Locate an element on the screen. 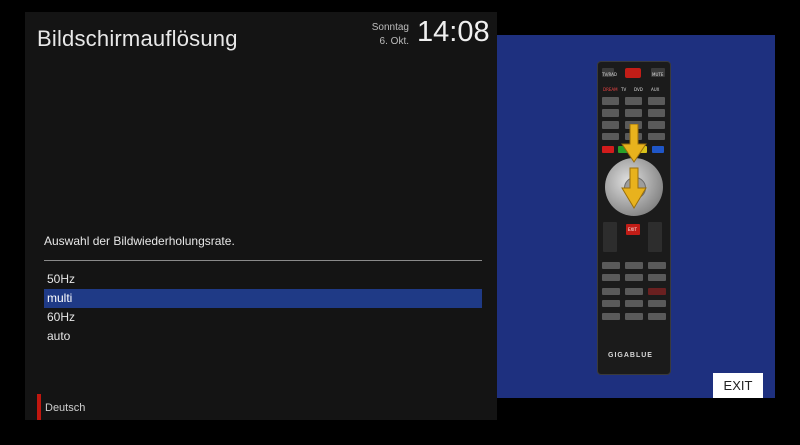 The image size is (800, 445). red-color-key is located at coordinates (608, 149).